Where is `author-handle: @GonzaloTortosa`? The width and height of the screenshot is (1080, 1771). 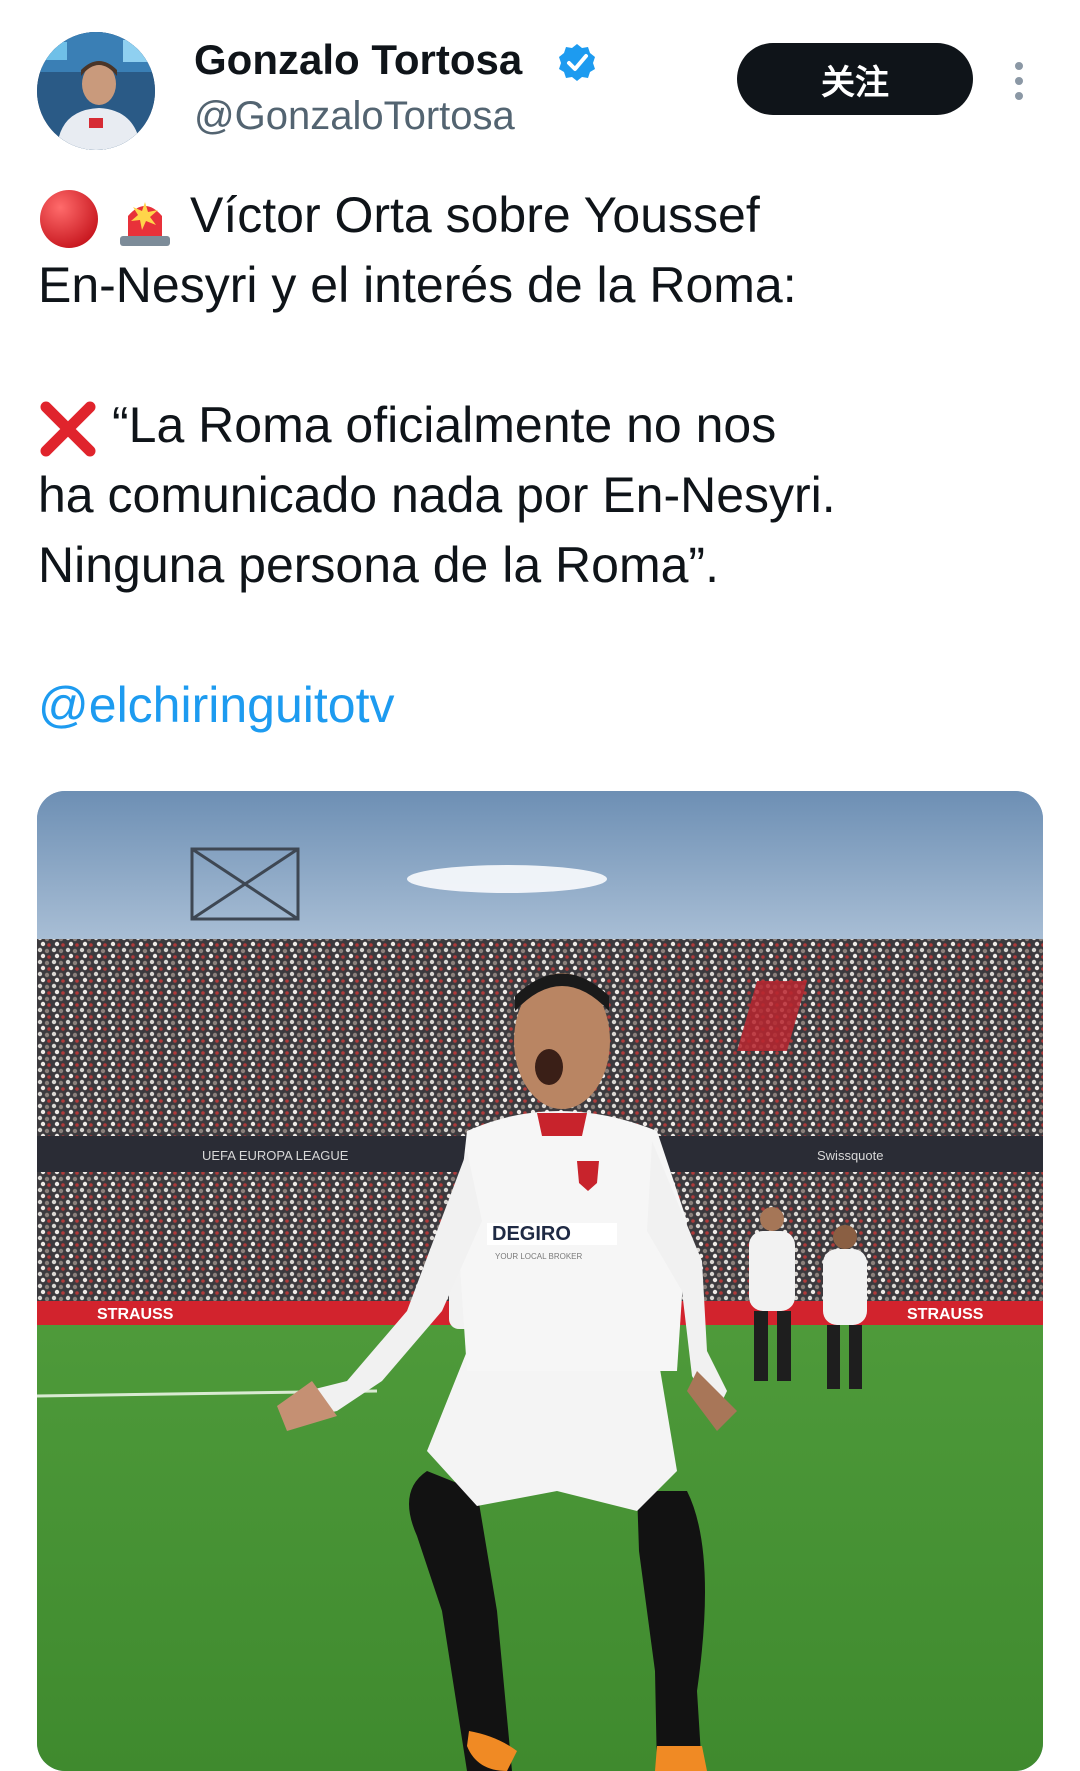
author-handle: @GonzaloTortosa is located at coordinates (354, 116).